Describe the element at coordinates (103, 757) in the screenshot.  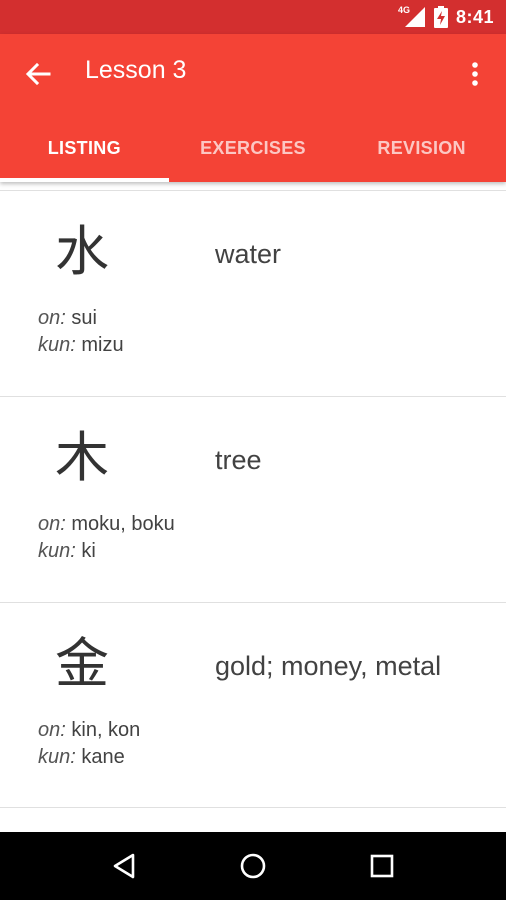
I see `kun-value: kane` at that location.